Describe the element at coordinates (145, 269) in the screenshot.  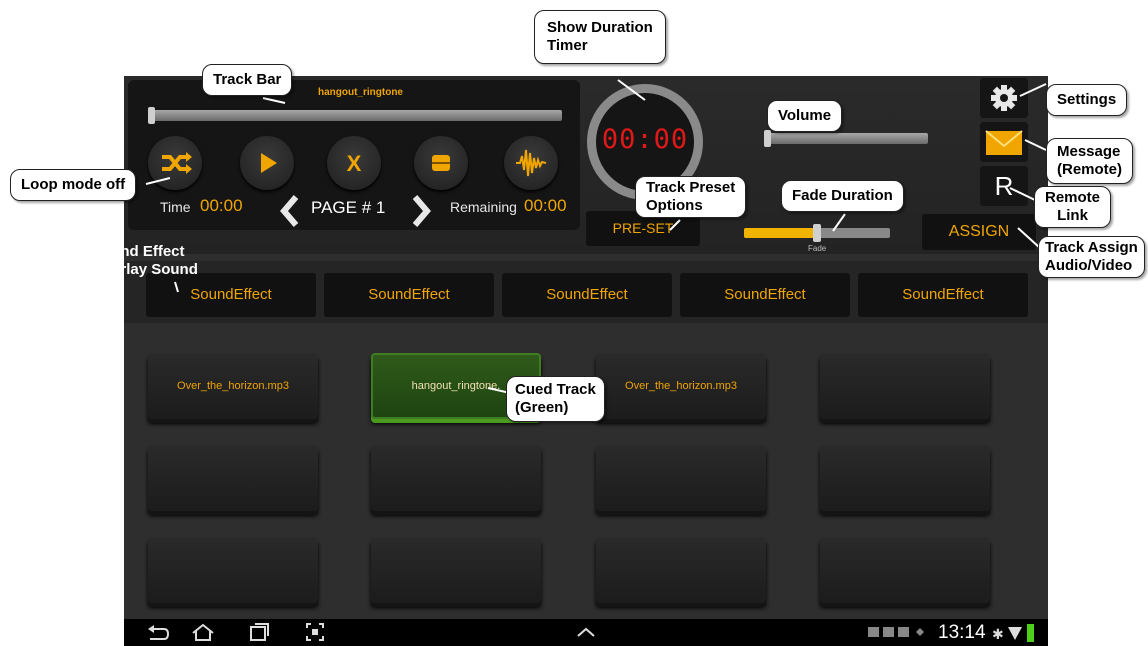
I see `callout-line: Overlay Sound` at that location.